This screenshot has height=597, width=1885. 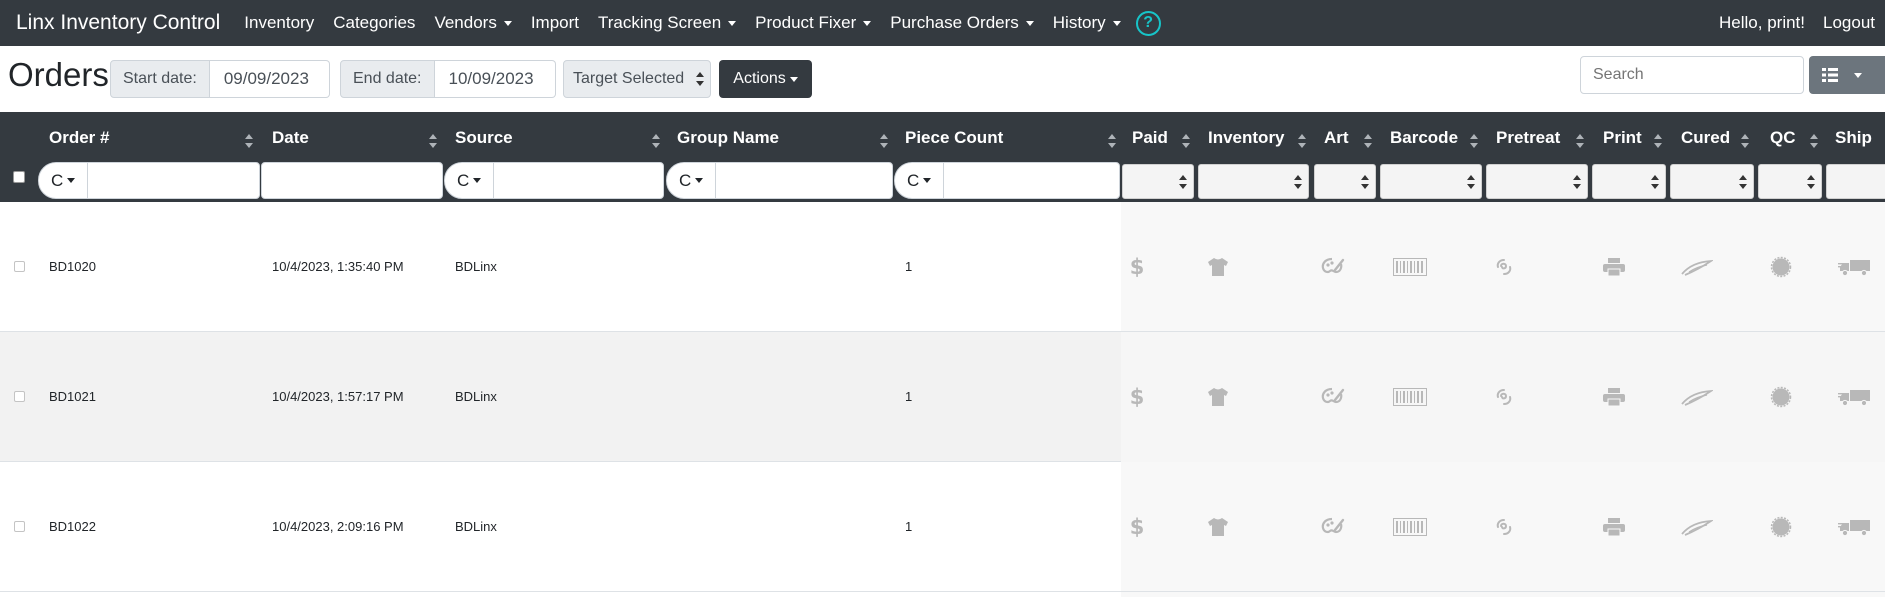 I want to click on start-date-label: Start date:, so click(x=160, y=79).